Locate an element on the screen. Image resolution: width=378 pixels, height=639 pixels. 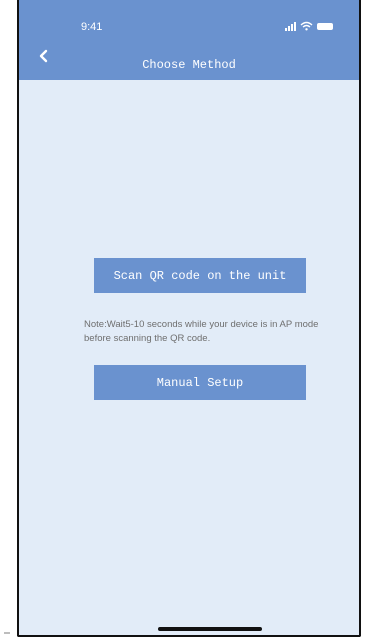
manual-setup-button: Manual Setup is located at coordinates (200, 382).